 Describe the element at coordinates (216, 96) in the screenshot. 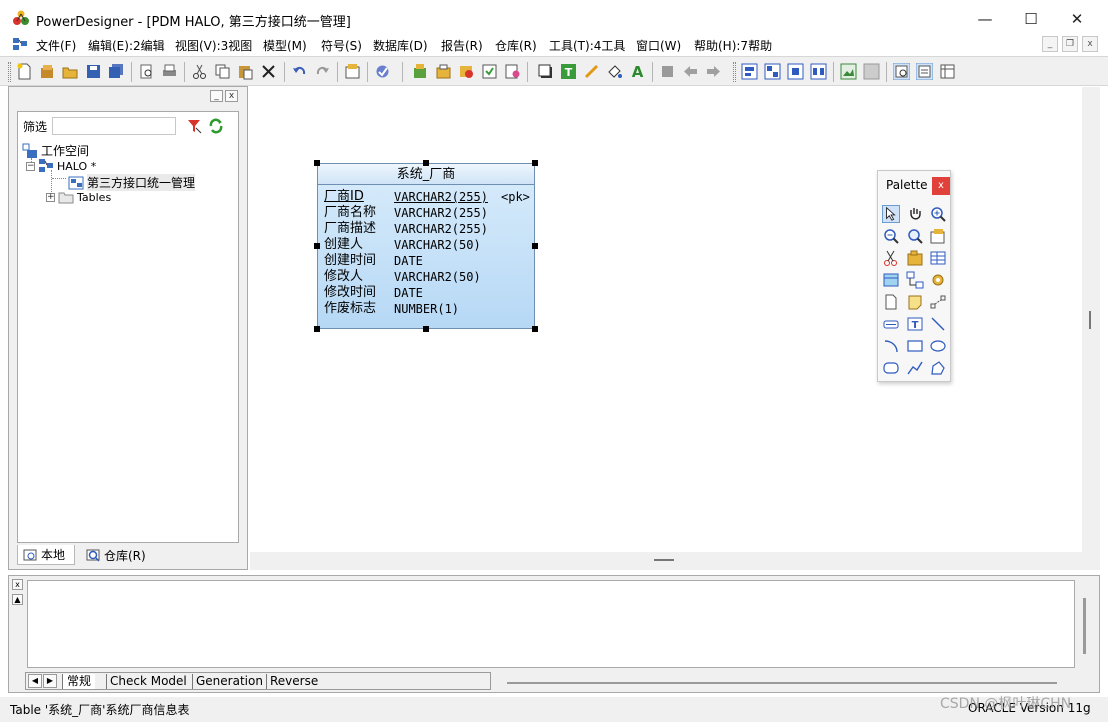

I see `panel-minimize-button: _` at that location.